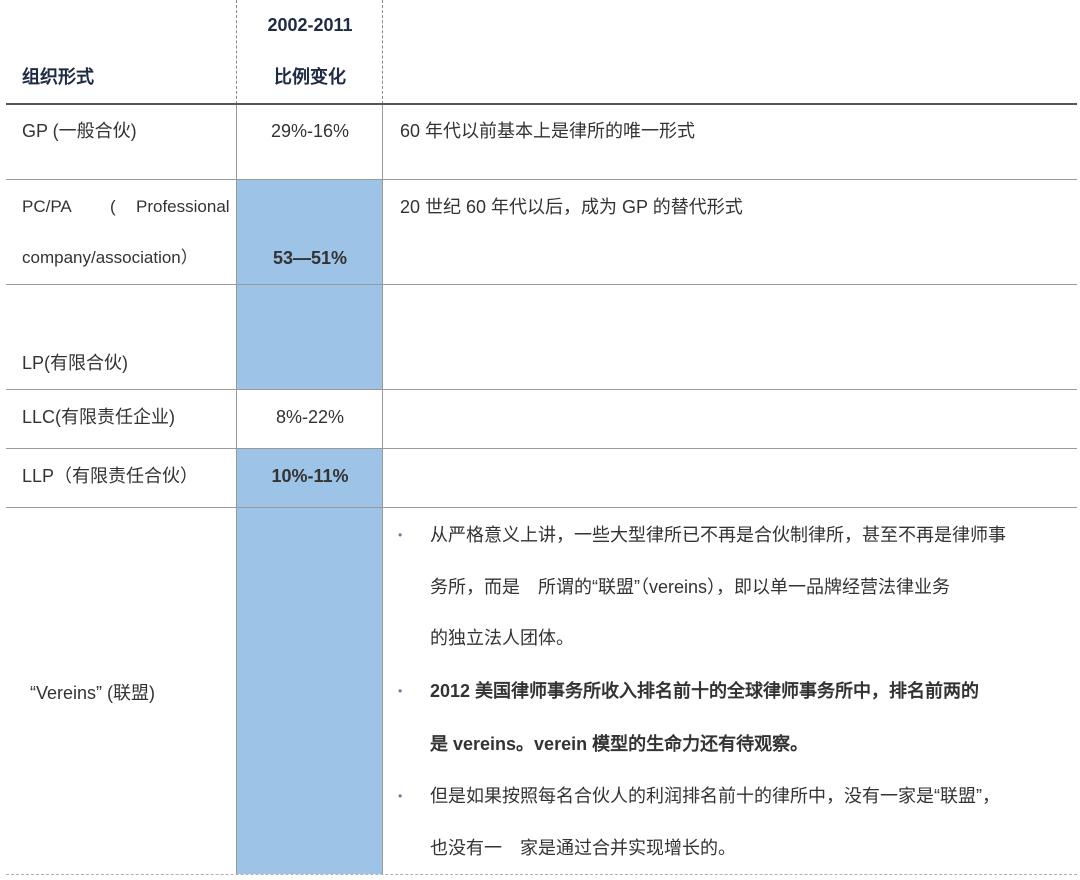 Image resolution: width=1080 pixels, height=880 pixels. Describe the element at coordinates (310, 476) in the screenshot. I see `row-llp-change: 10%-11%` at that location.